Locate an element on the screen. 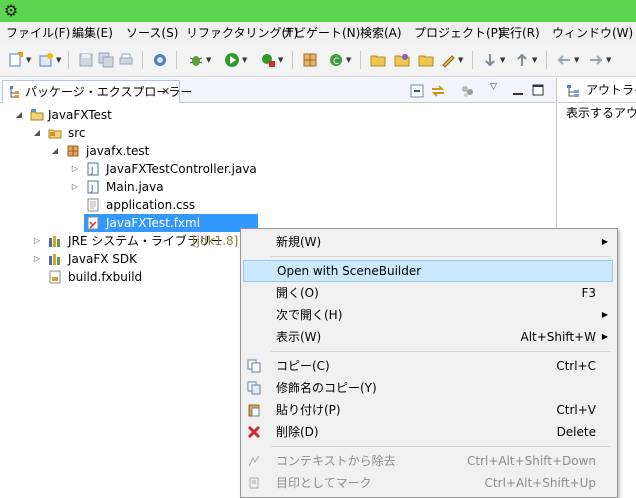 This screenshot has height=498, width=636. project-folder-icon is located at coordinates (37, 115).